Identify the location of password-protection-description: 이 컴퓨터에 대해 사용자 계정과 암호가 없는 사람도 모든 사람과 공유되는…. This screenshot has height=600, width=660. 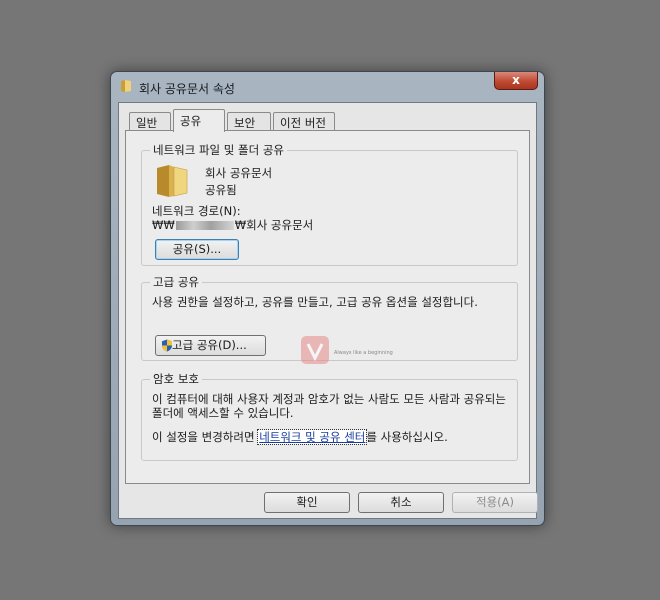
(329, 406).